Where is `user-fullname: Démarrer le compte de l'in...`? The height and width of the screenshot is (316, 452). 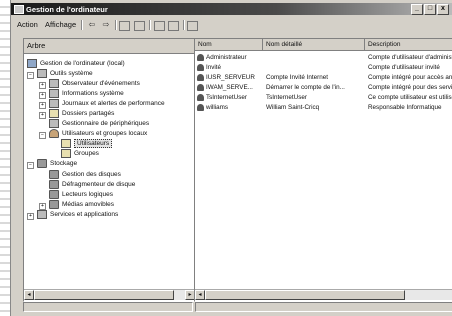 user-fullname: Démarrer le compte de l'in... is located at coordinates (305, 87).